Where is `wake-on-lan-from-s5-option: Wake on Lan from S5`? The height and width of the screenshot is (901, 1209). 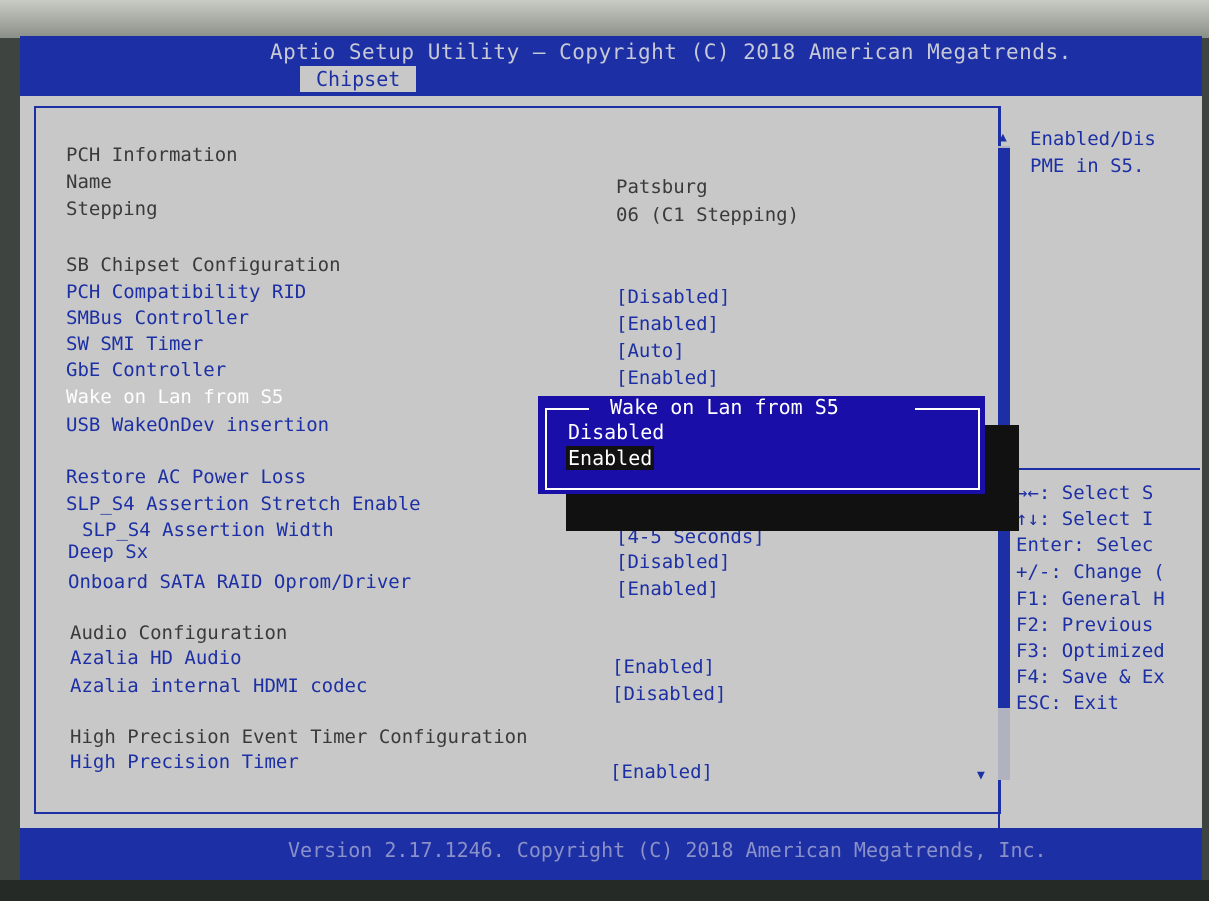 wake-on-lan-from-s5-option: Wake on Lan from S5 is located at coordinates (174, 397).